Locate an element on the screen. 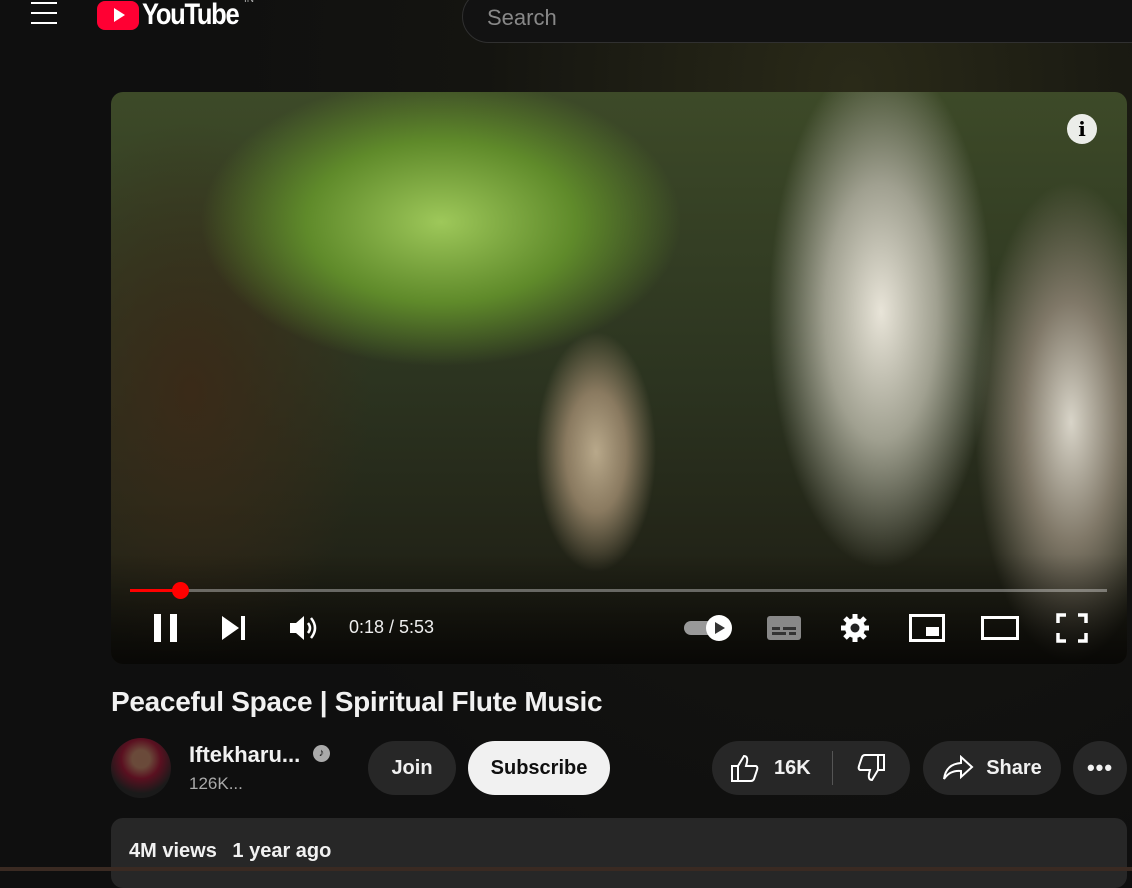 This screenshot has height=888, width=1132. theater-icon is located at coordinates (1000, 628).